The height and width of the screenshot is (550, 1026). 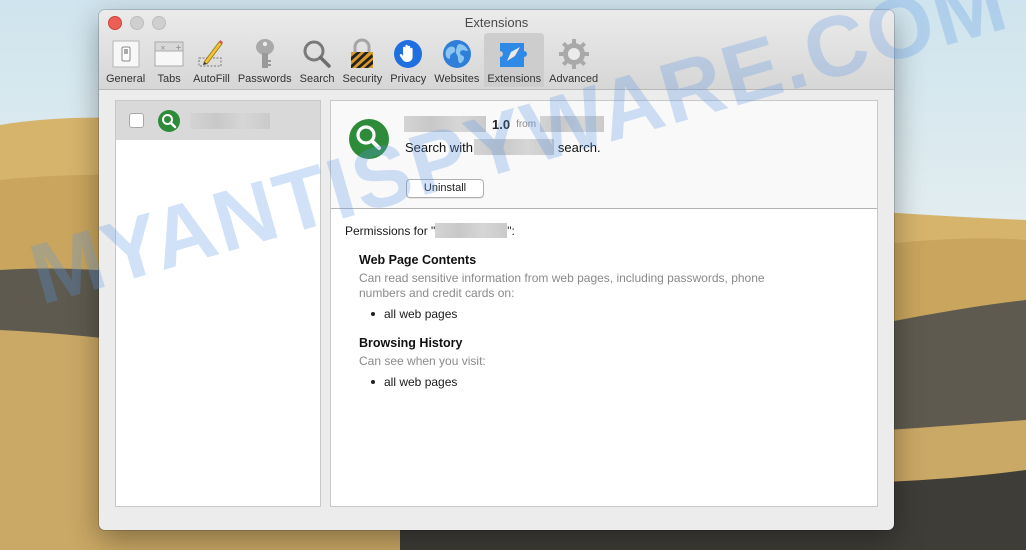 I want to click on extension-enable-checkbox, so click(x=136, y=120).